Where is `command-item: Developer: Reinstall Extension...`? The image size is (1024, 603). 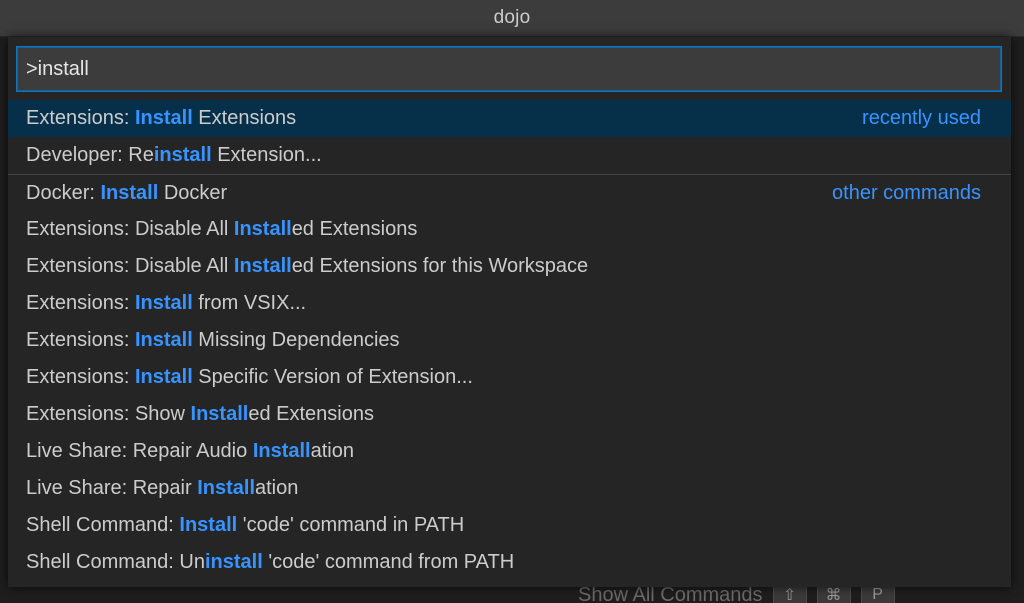
command-item: Developer: Reinstall Extension... is located at coordinates (509, 155).